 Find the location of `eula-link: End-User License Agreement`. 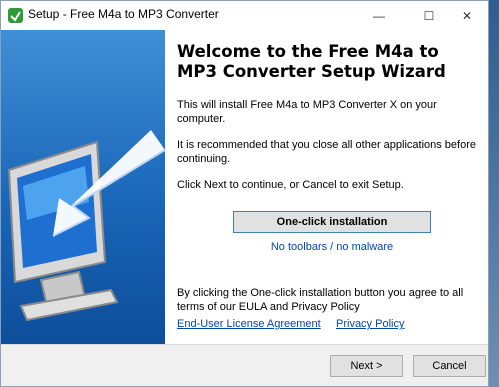

eula-link: End-User License Agreement is located at coordinates (249, 324).